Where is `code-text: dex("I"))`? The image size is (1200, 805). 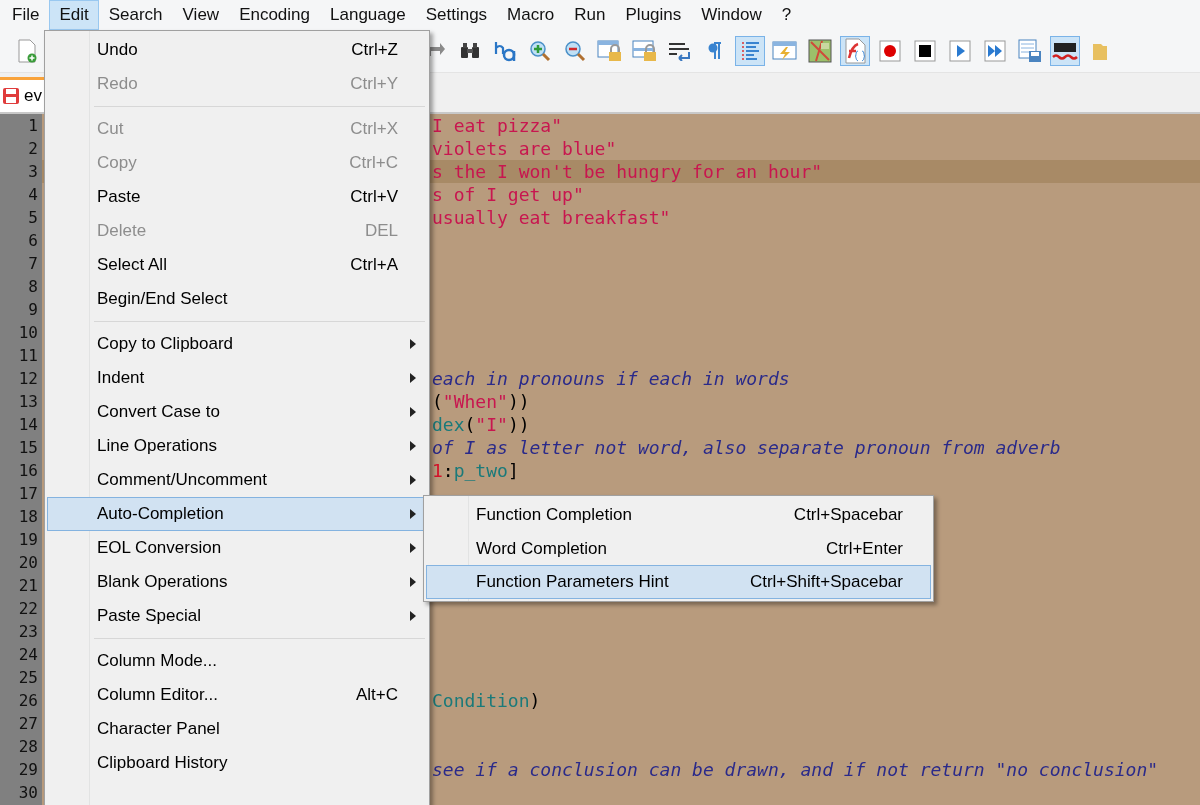
code-text: dex("I")) is located at coordinates (481, 424).